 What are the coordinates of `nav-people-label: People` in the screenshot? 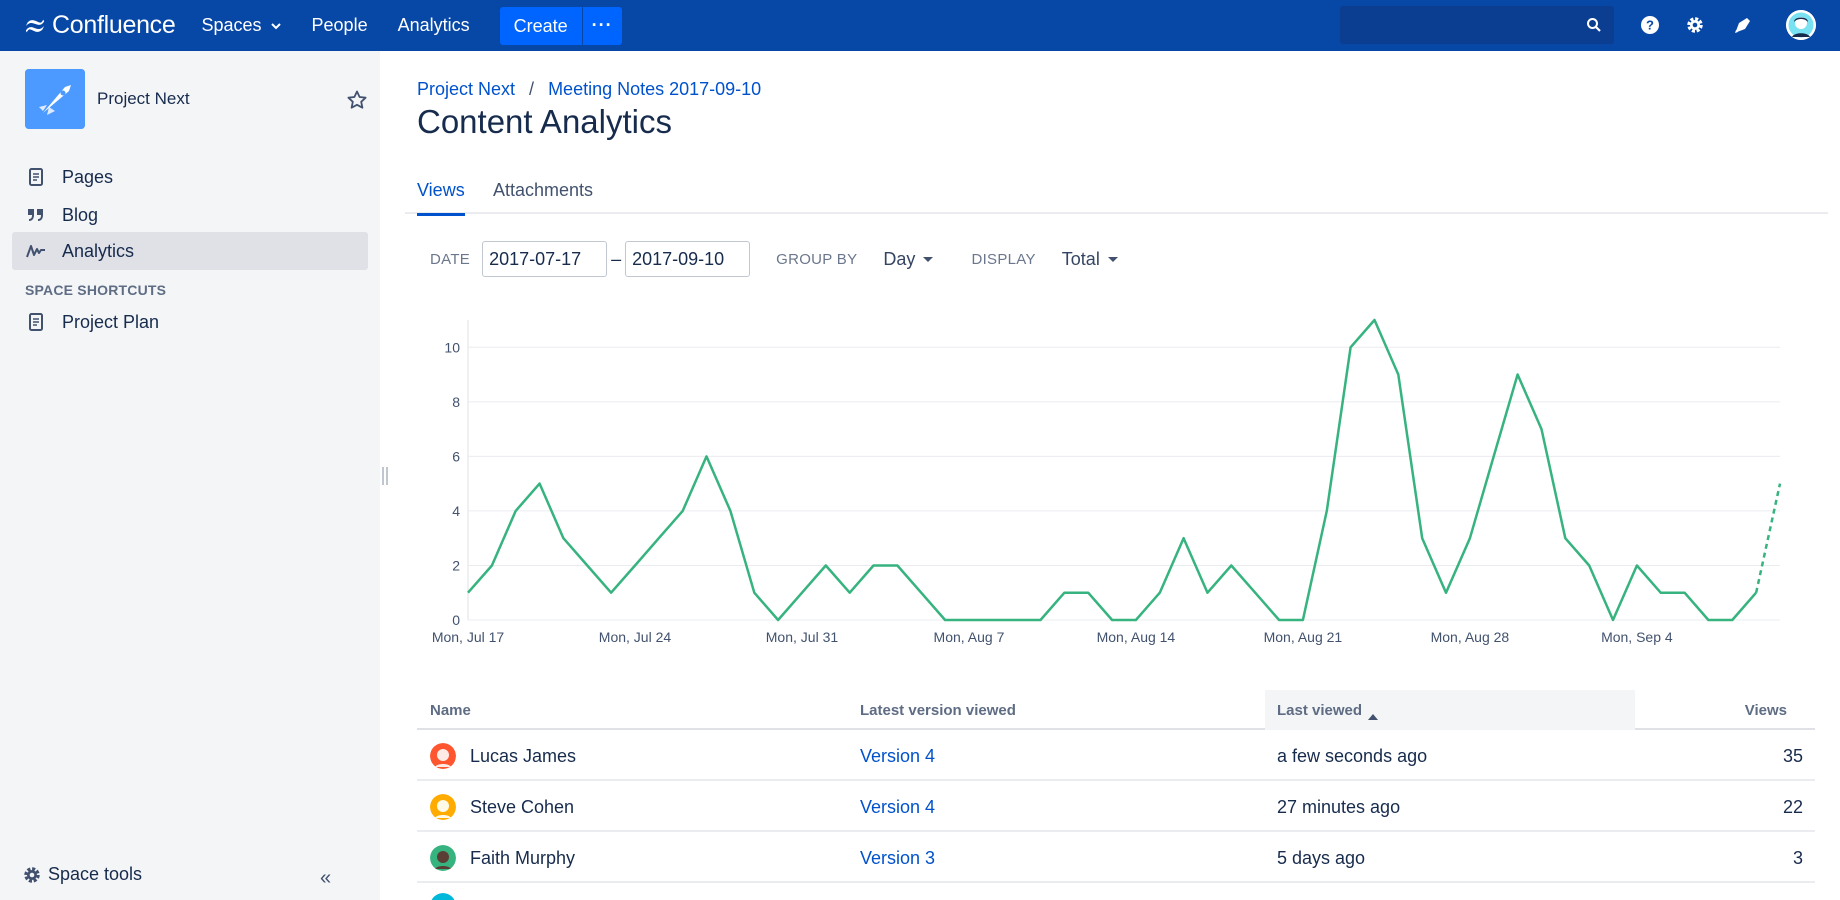 It's located at (339, 25).